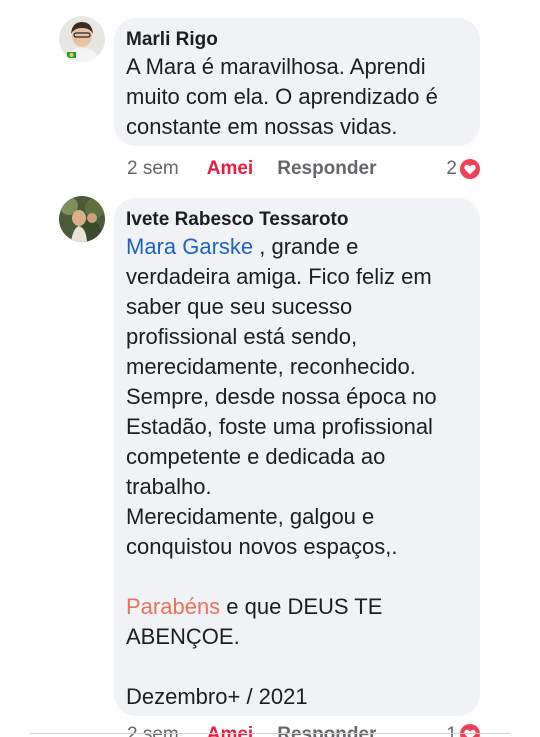  I want to click on reaction-count: 2, so click(451, 168).